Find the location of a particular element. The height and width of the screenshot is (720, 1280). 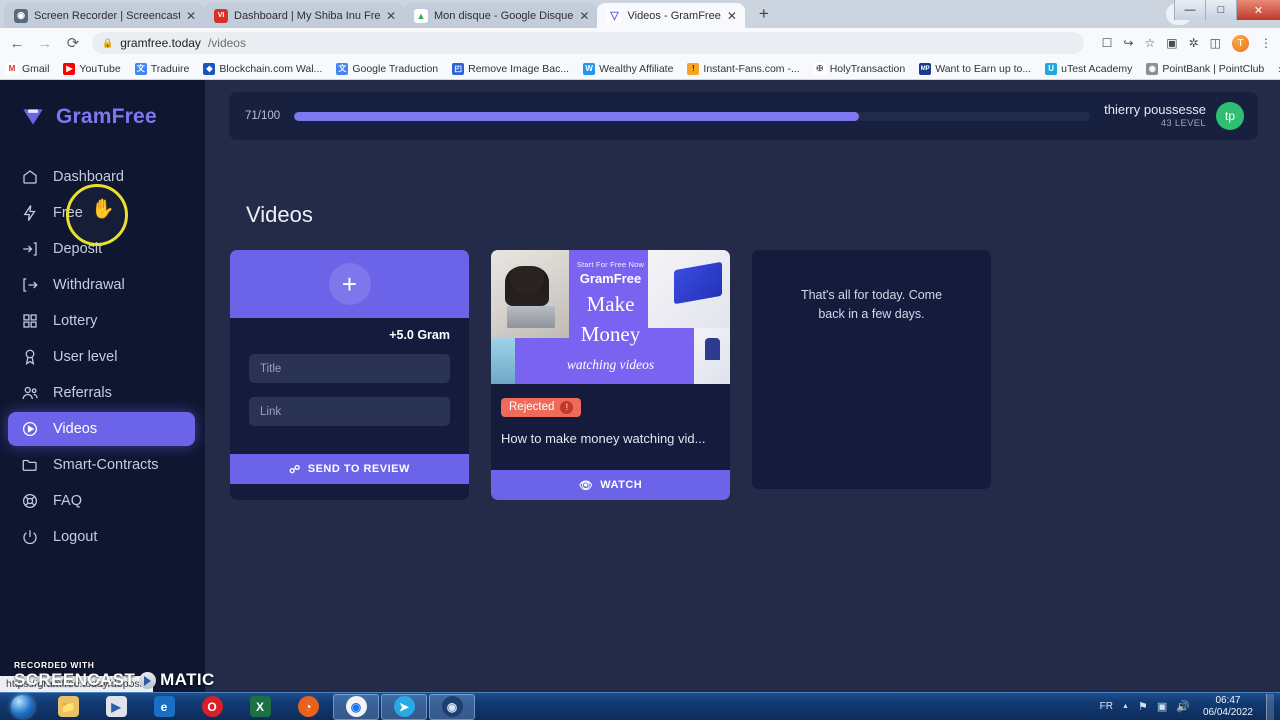

flag-icon: ⚑ is located at coordinates (1143, 706).